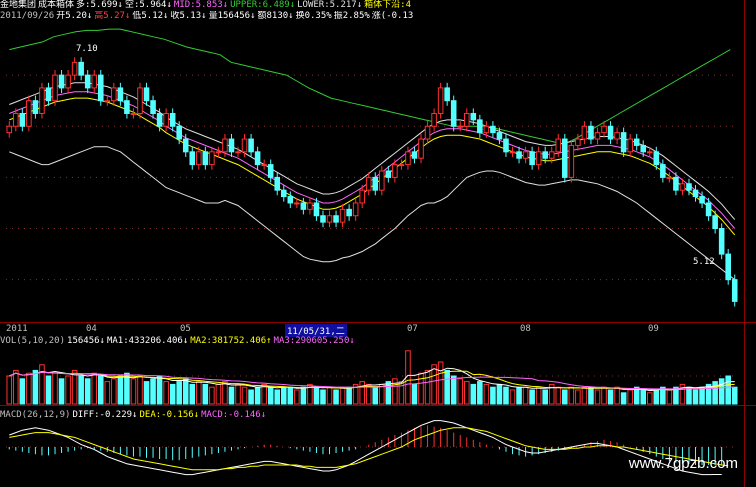  I want to click on high-price-label: 7.10, so click(87, 49).